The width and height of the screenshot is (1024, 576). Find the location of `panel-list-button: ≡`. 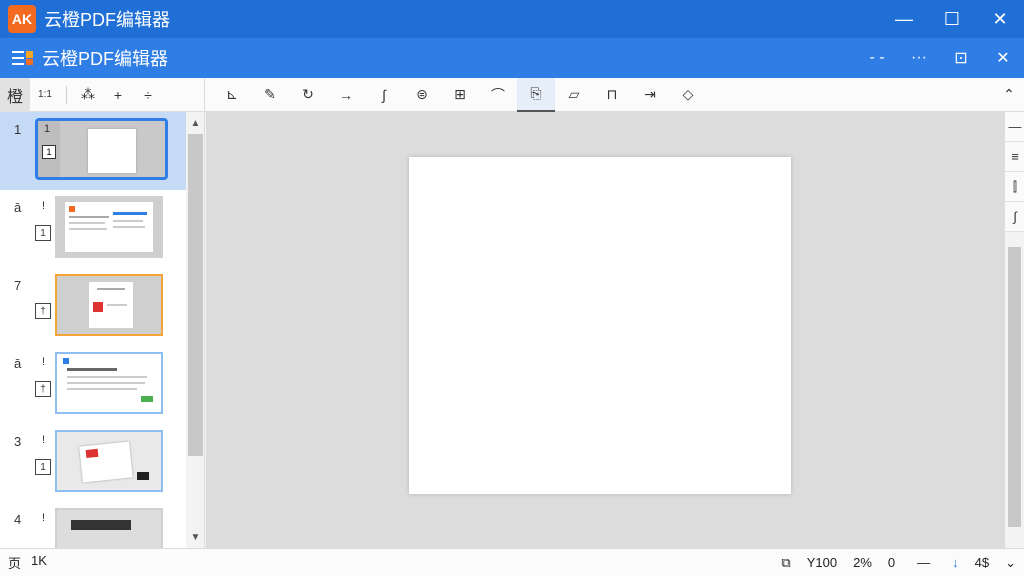

panel-list-button: ≡ is located at coordinates (1014, 157).